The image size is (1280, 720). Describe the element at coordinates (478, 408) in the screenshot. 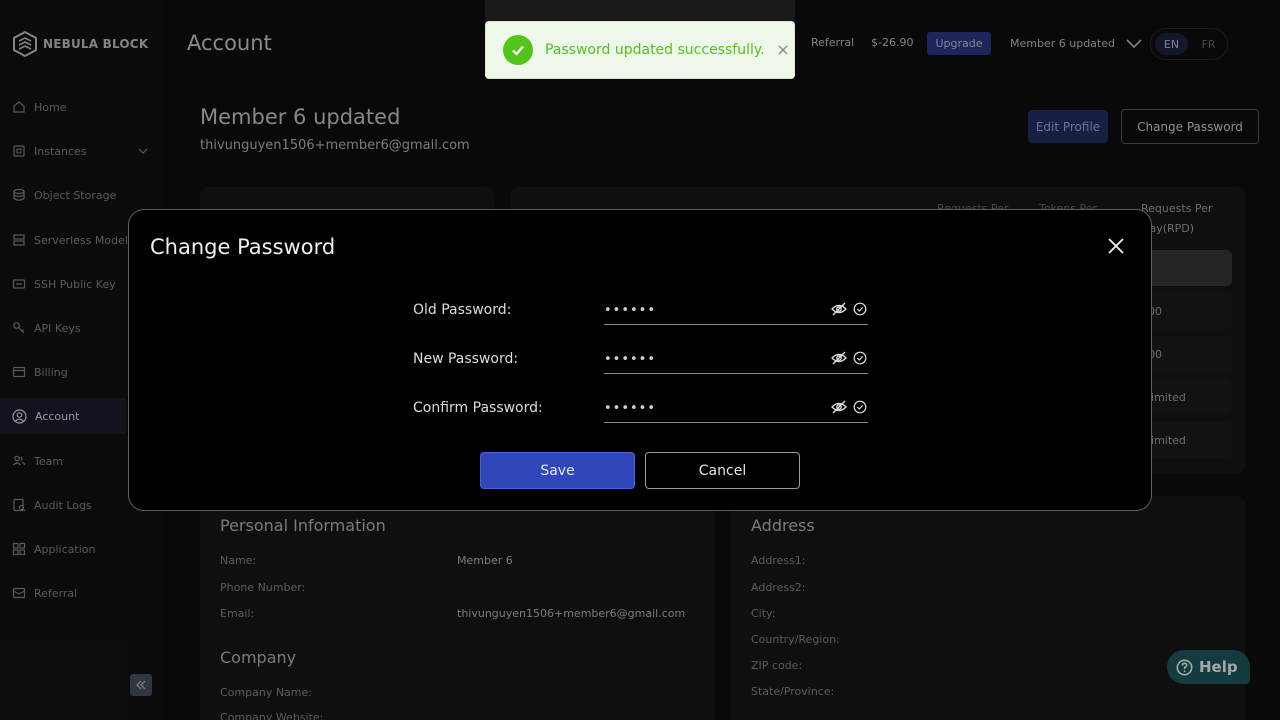

I see `confirm-password-label: Confirm Password:` at that location.